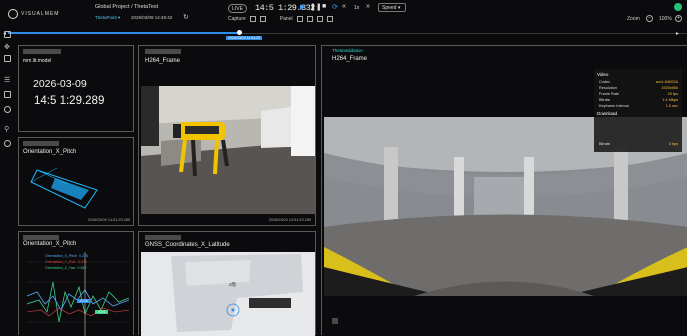  What do you see at coordinates (66, 262) in the screenshot?
I see `legend-item: Orientation_Y_Roll -0.011` at bounding box center [66, 262].